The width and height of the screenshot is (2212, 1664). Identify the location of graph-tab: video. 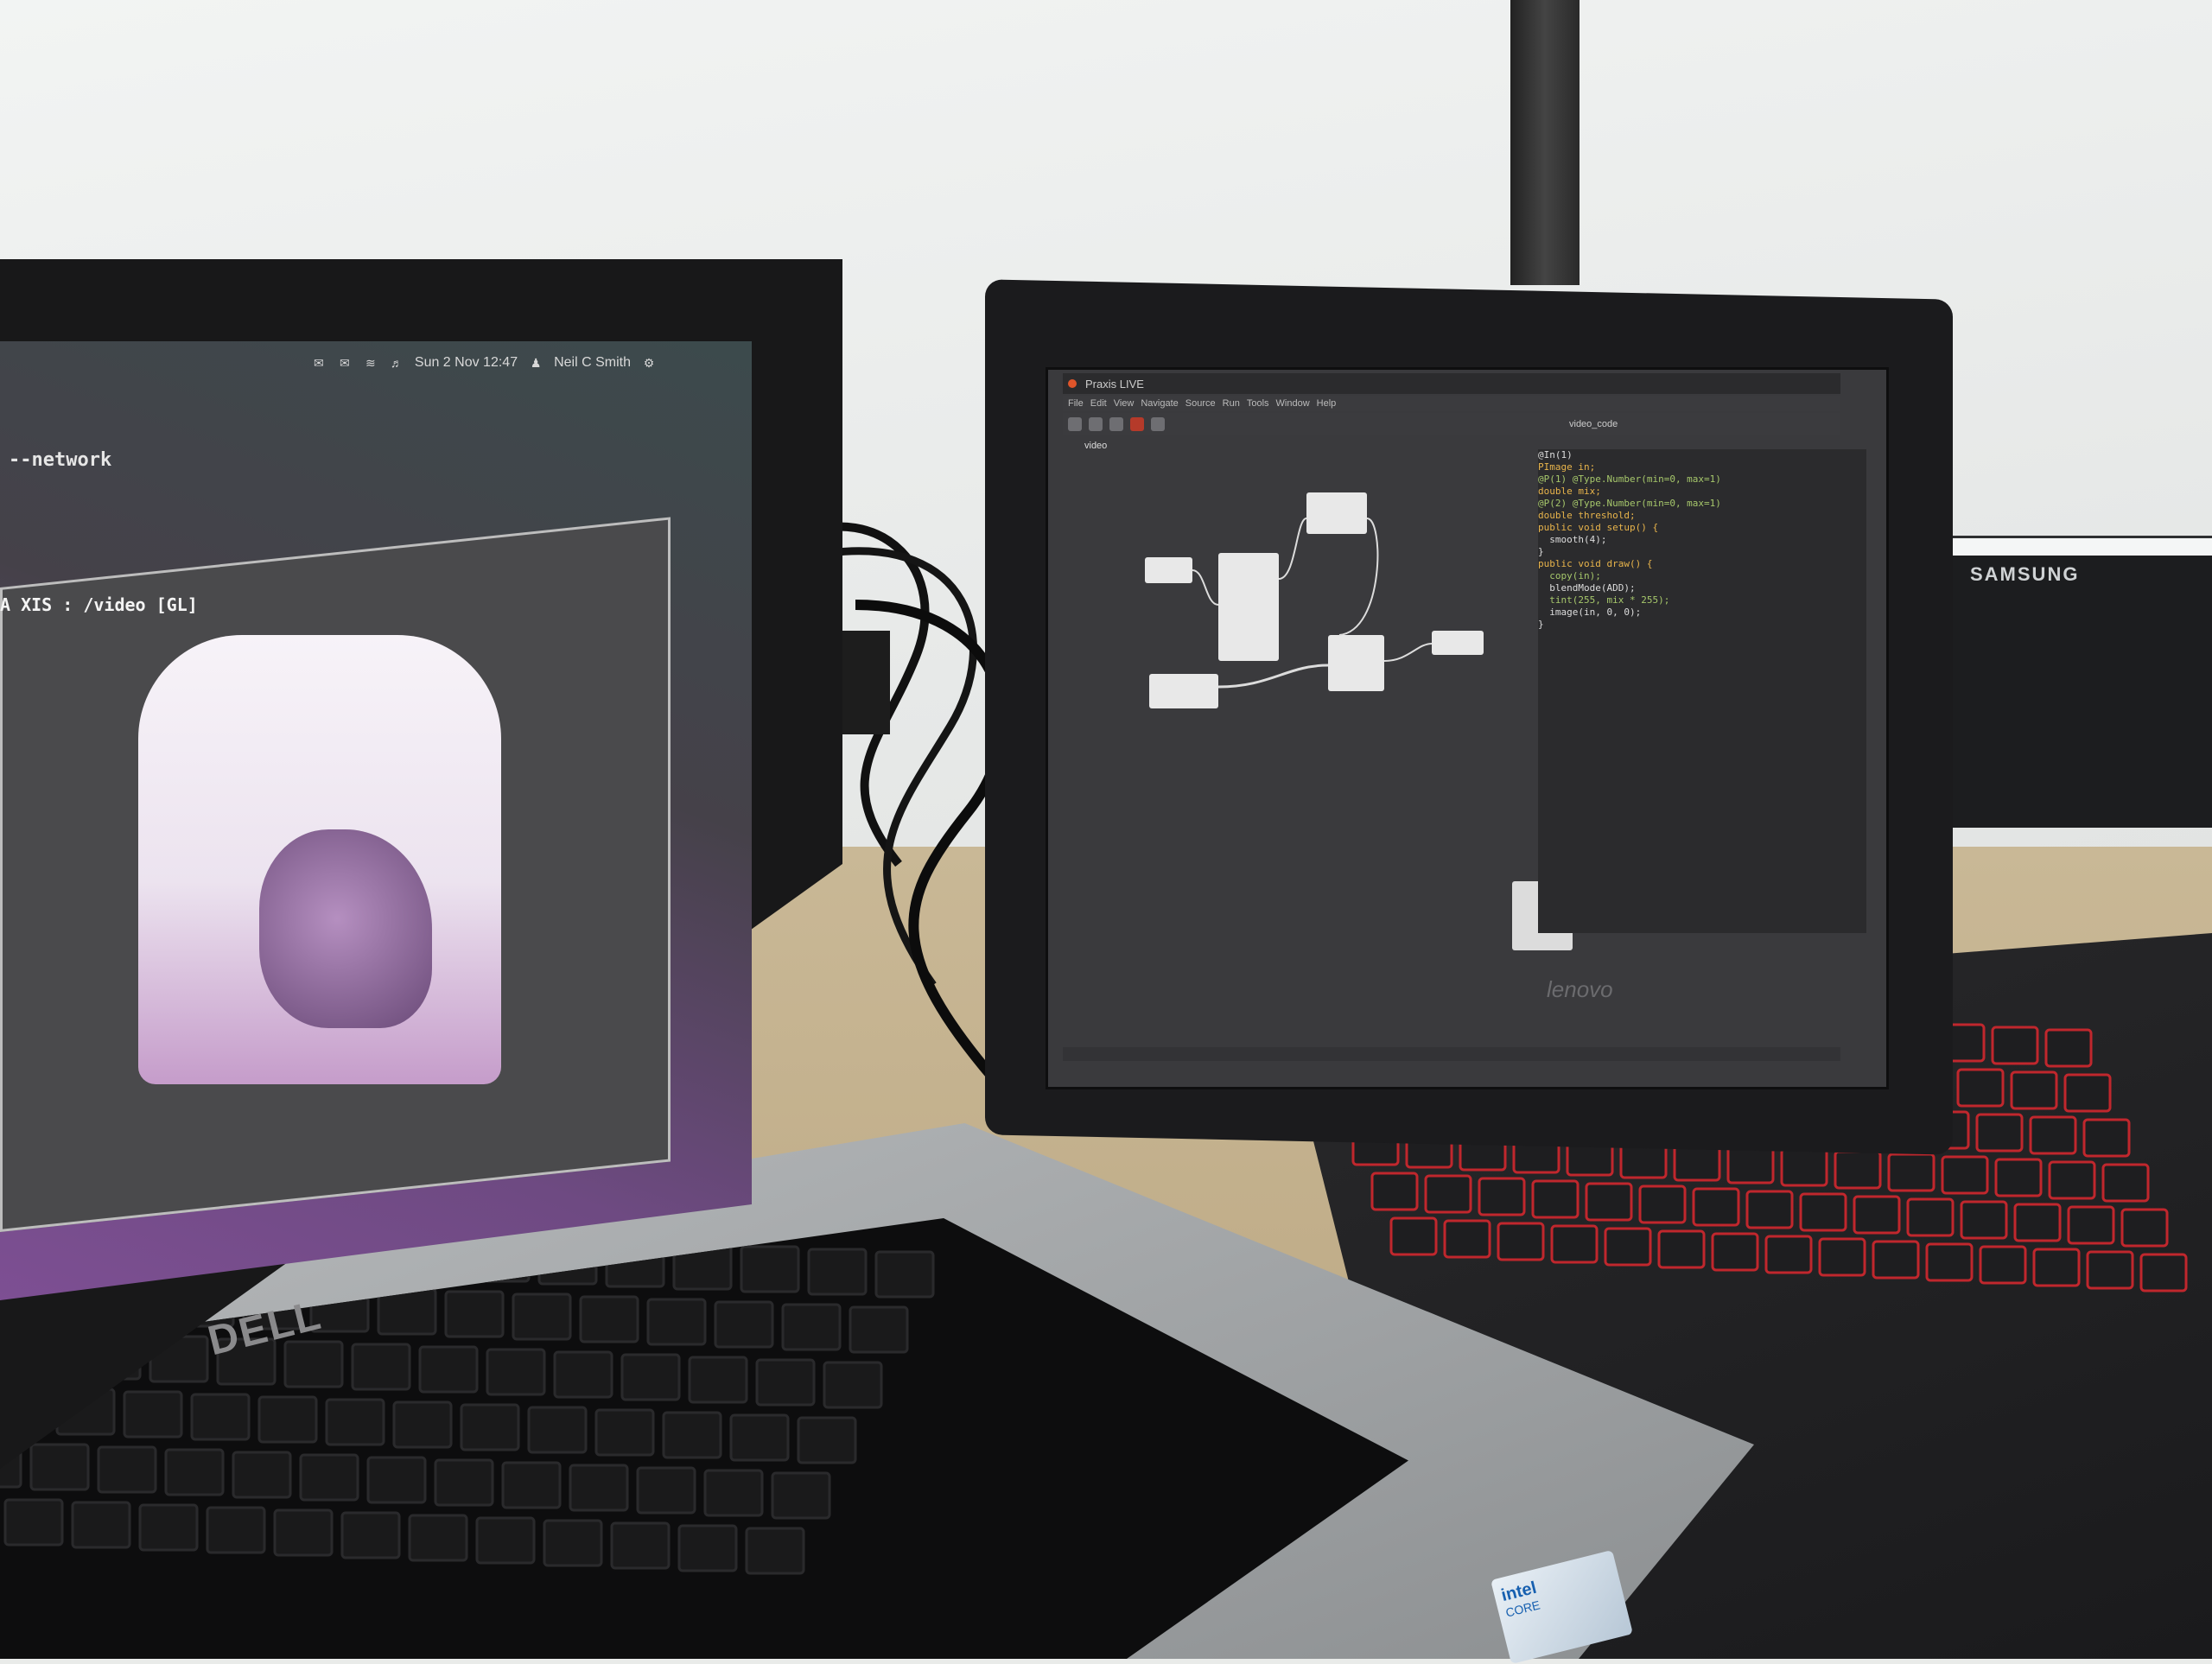
(1095, 446).